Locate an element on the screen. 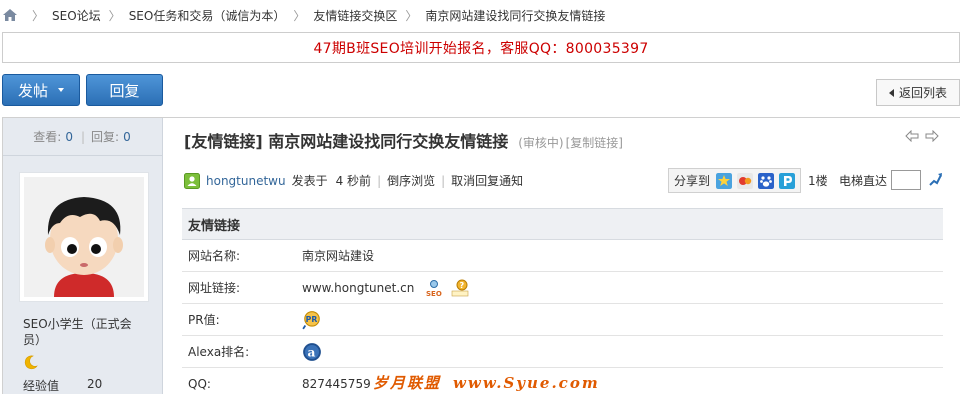 Image resolution: width=962 pixels, height=394 pixels. online-status-icon is located at coordinates (192, 180).